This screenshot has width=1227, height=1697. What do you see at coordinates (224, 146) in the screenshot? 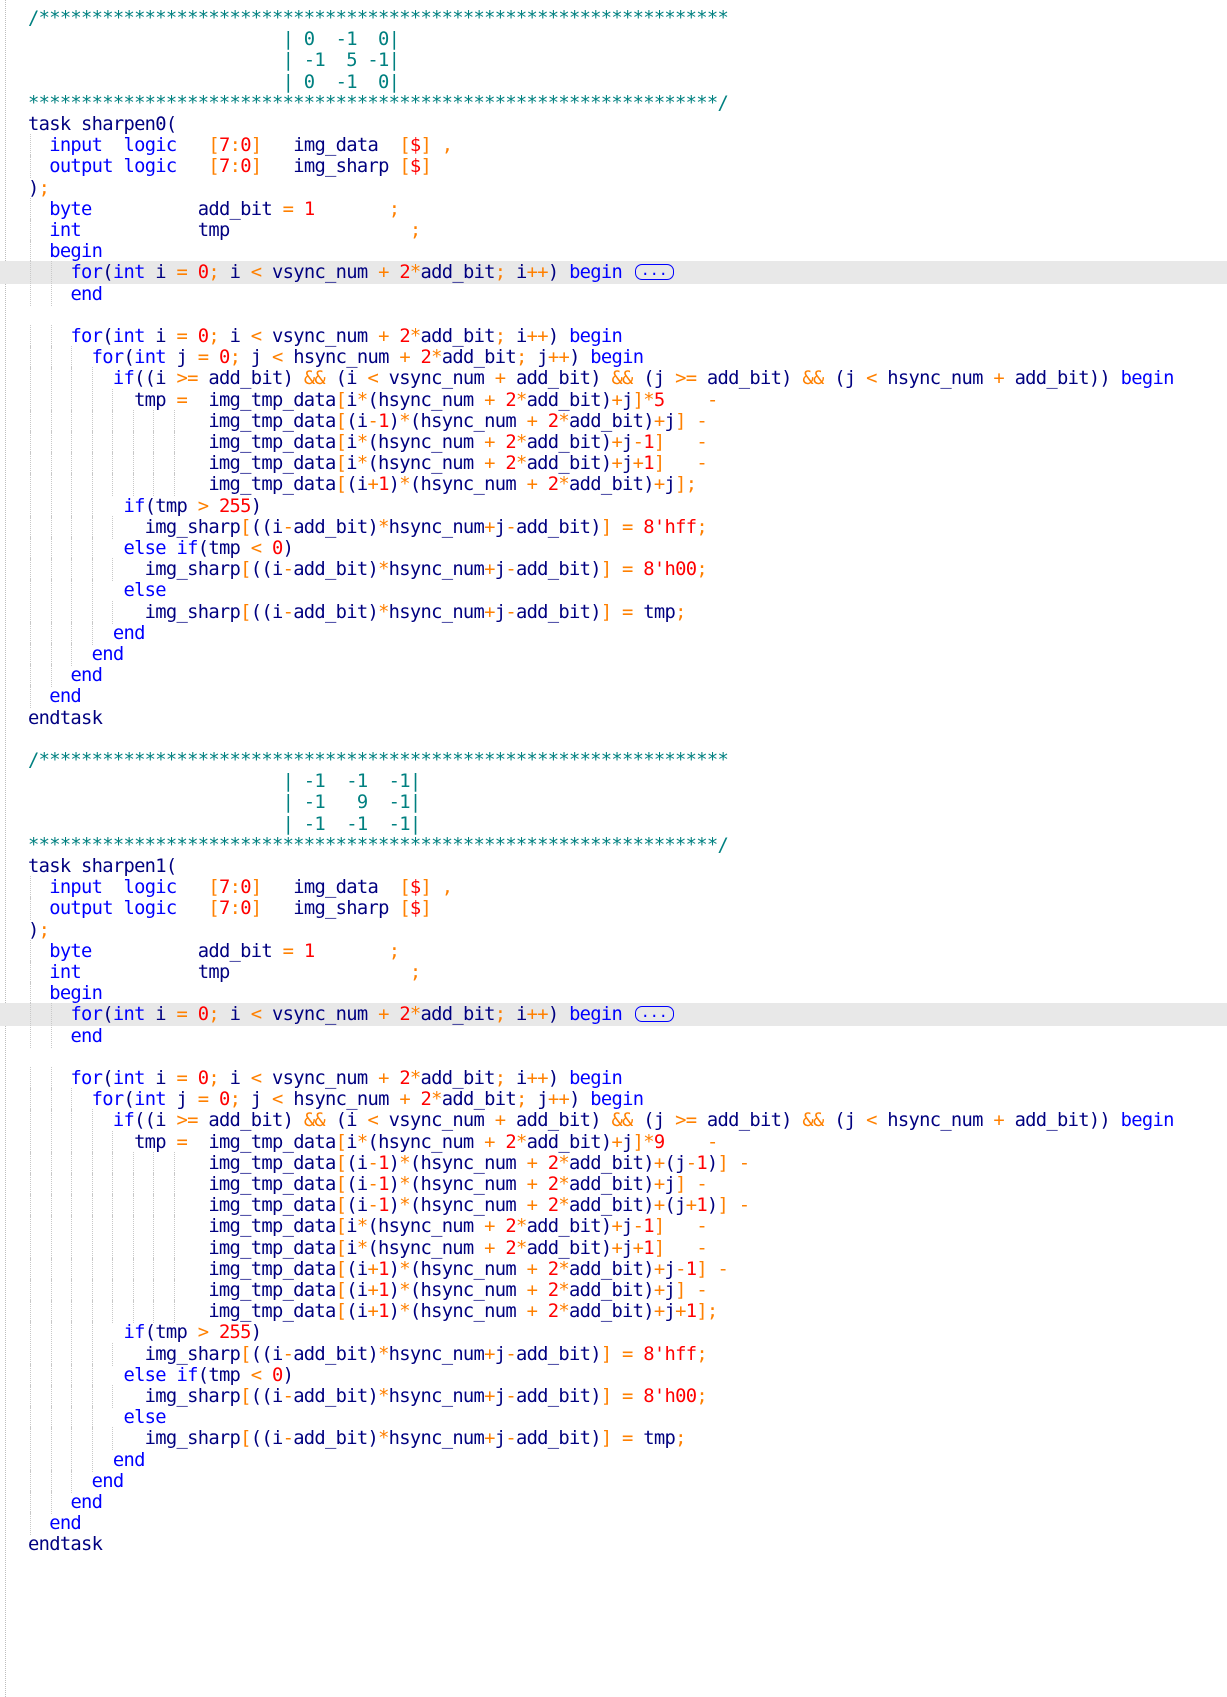
I see `code-token: 7` at bounding box center [224, 146].